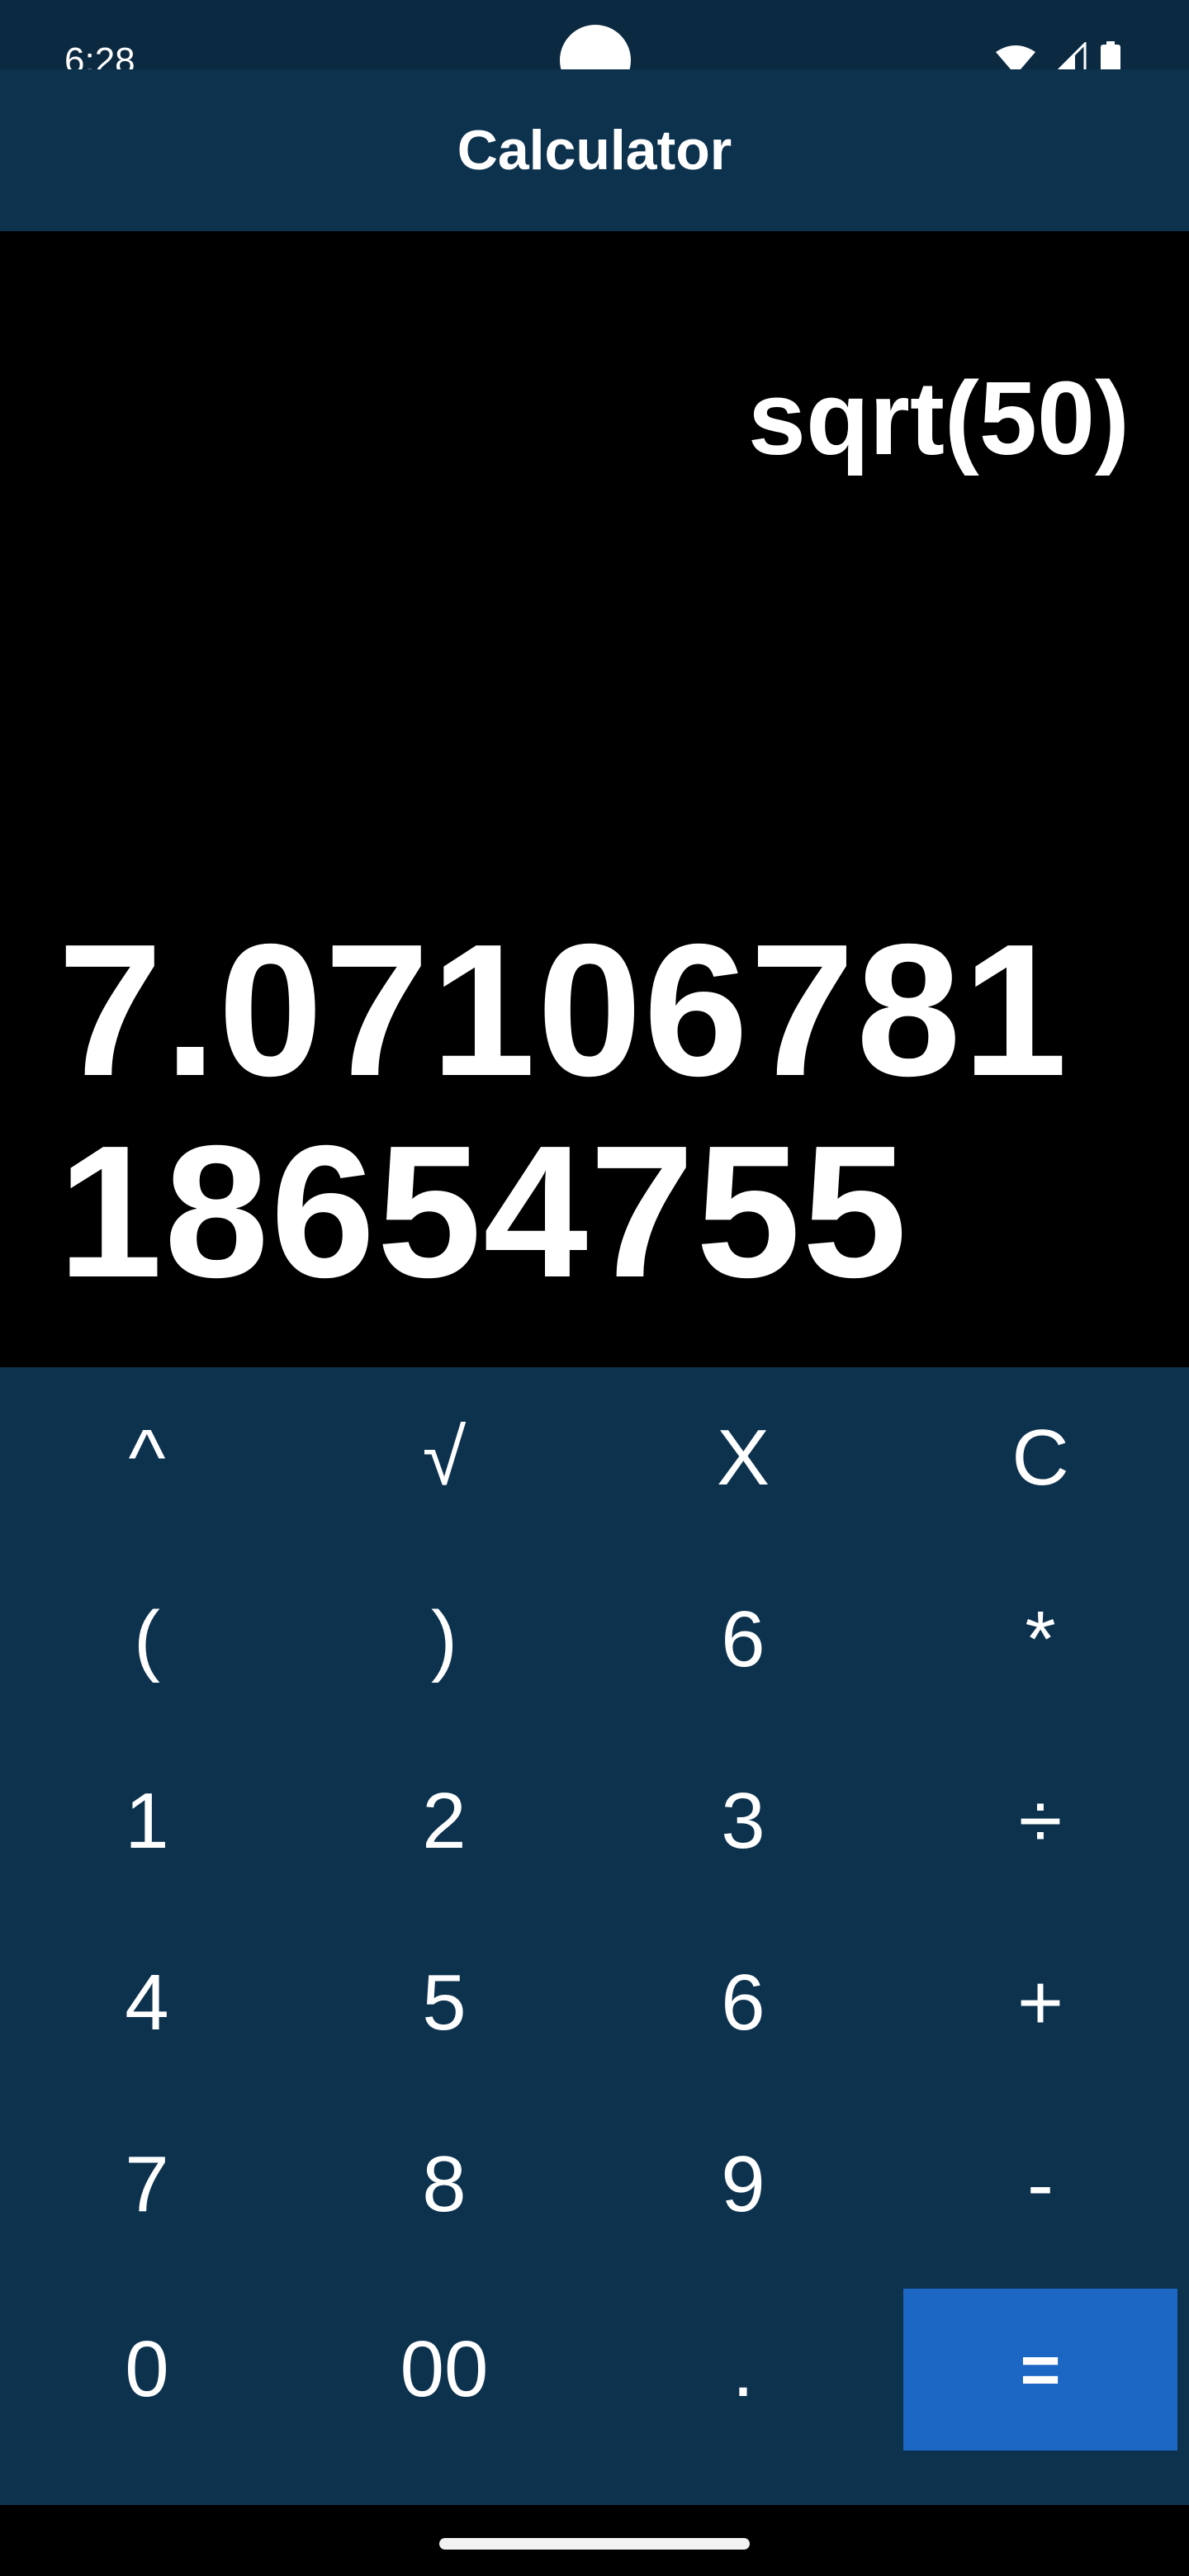 The width and height of the screenshot is (1189, 2576). What do you see at coordinates (594, 2544) in the screenshot?
I see `home-gesture-handle` at bounding box center [594, 2544].